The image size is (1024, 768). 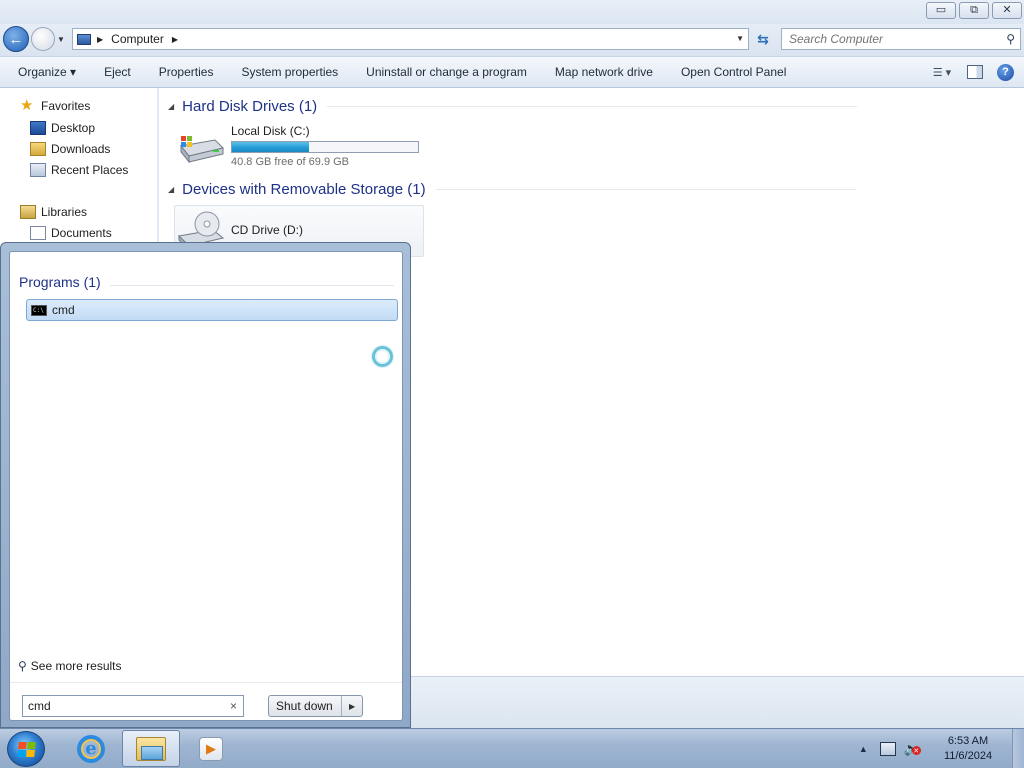 I want to click on search-box: ⚲, so click(x=901, y=39).